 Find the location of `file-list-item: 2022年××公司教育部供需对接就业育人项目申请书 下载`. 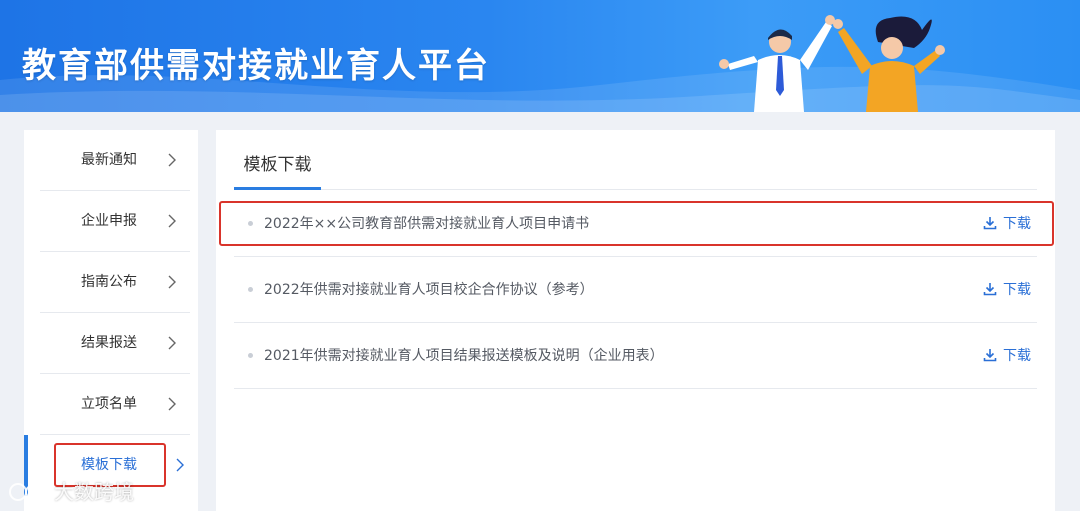

file-list-item: 2022年××公司教育部供需对接就业育人项目申请书 下载 is located at coordinates (635, 224).